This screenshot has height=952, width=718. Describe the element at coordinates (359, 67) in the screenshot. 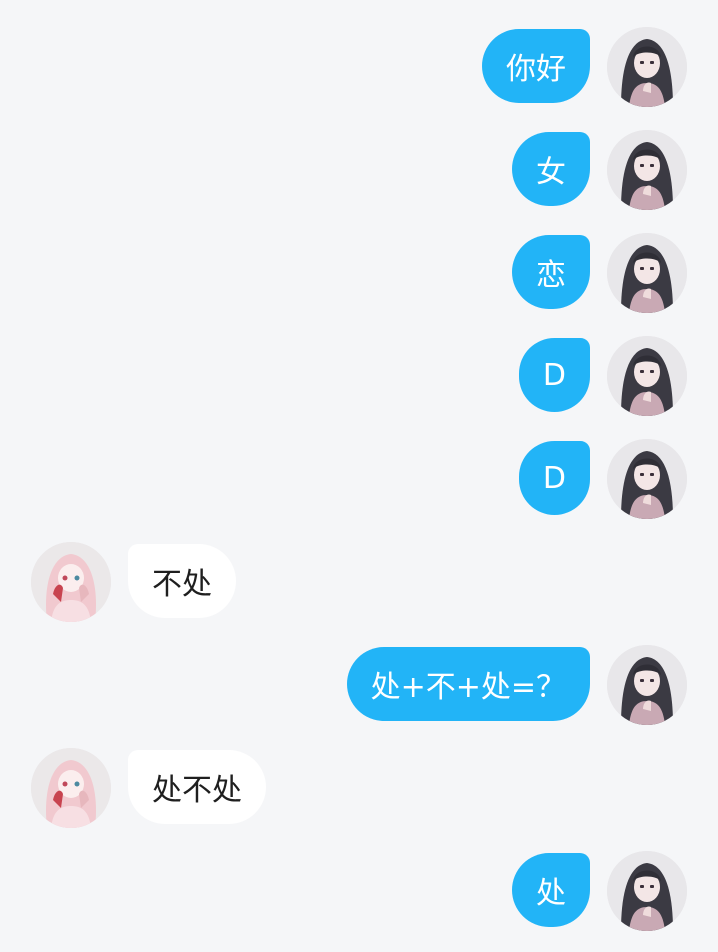

I see `message-row: 你好` at that location.